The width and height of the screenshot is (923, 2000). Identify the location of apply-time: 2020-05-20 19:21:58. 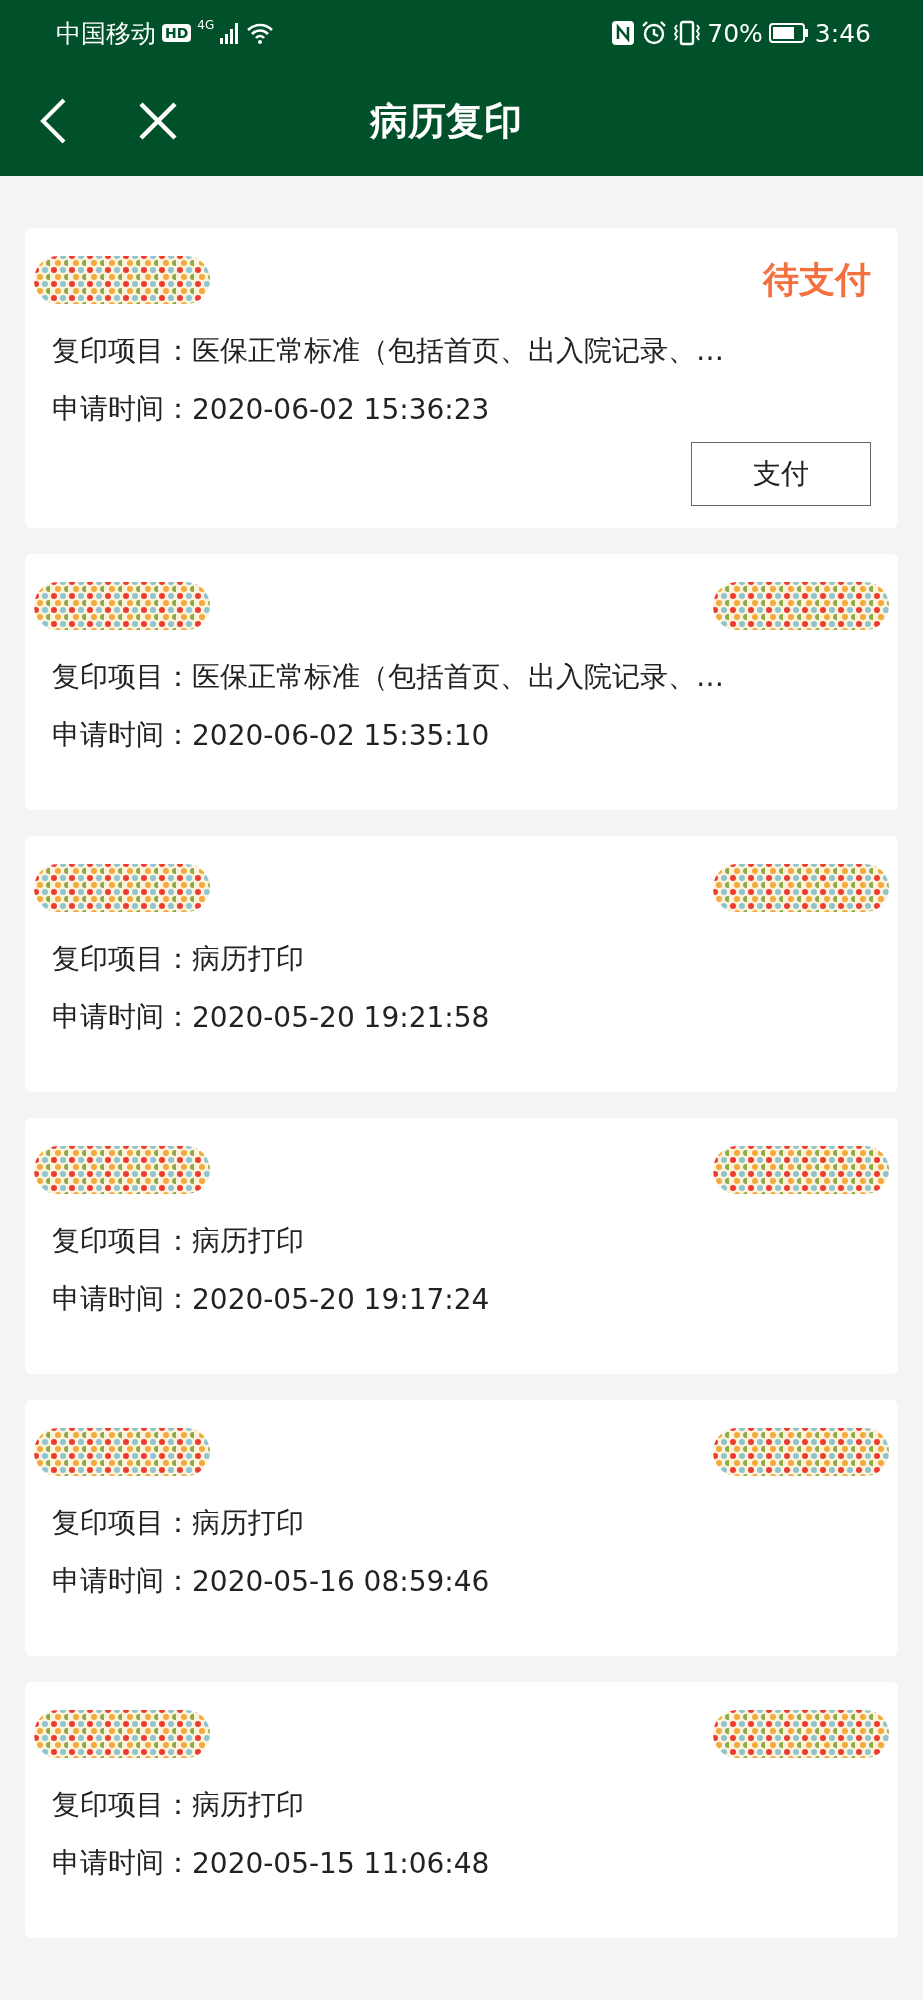
(341, 1017).